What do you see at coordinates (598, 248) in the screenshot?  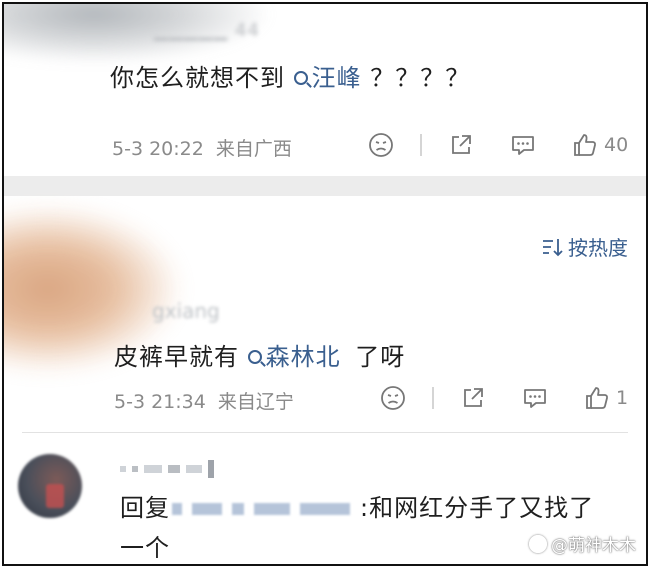 I see `sort-label: 按热度` at bounding box center [598, 248].